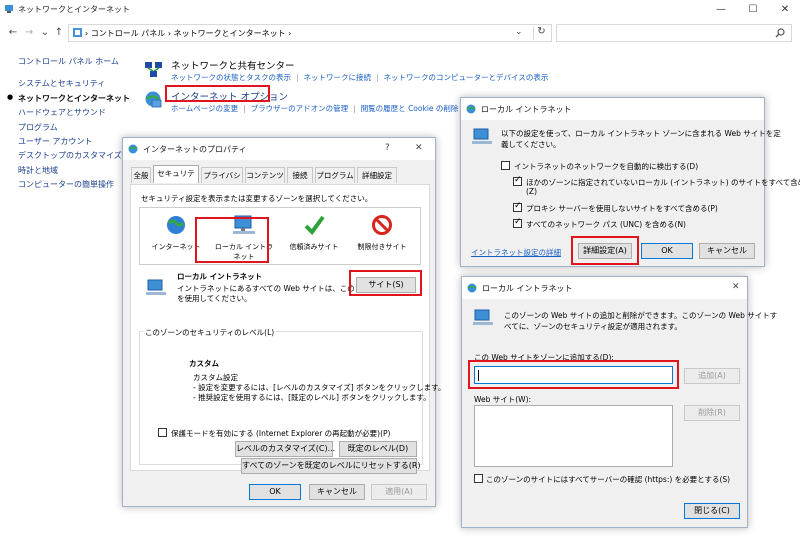 The width and height of the screenshot is (800, 548). I want to click on search-icon, so click(780, 33).